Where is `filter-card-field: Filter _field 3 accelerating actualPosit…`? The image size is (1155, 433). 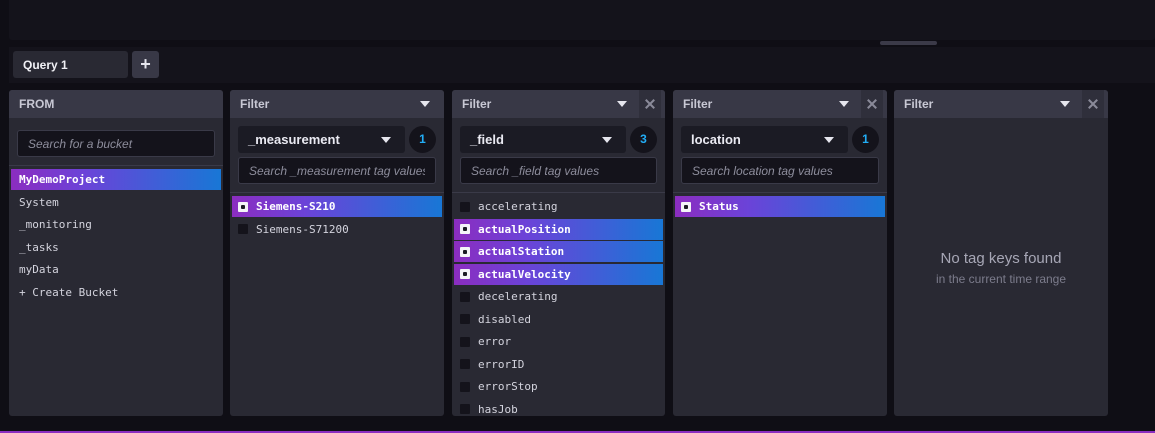 filter-card-field: Filter _field 3 accelerating actualPosit… is located at coordinates (558, 253).